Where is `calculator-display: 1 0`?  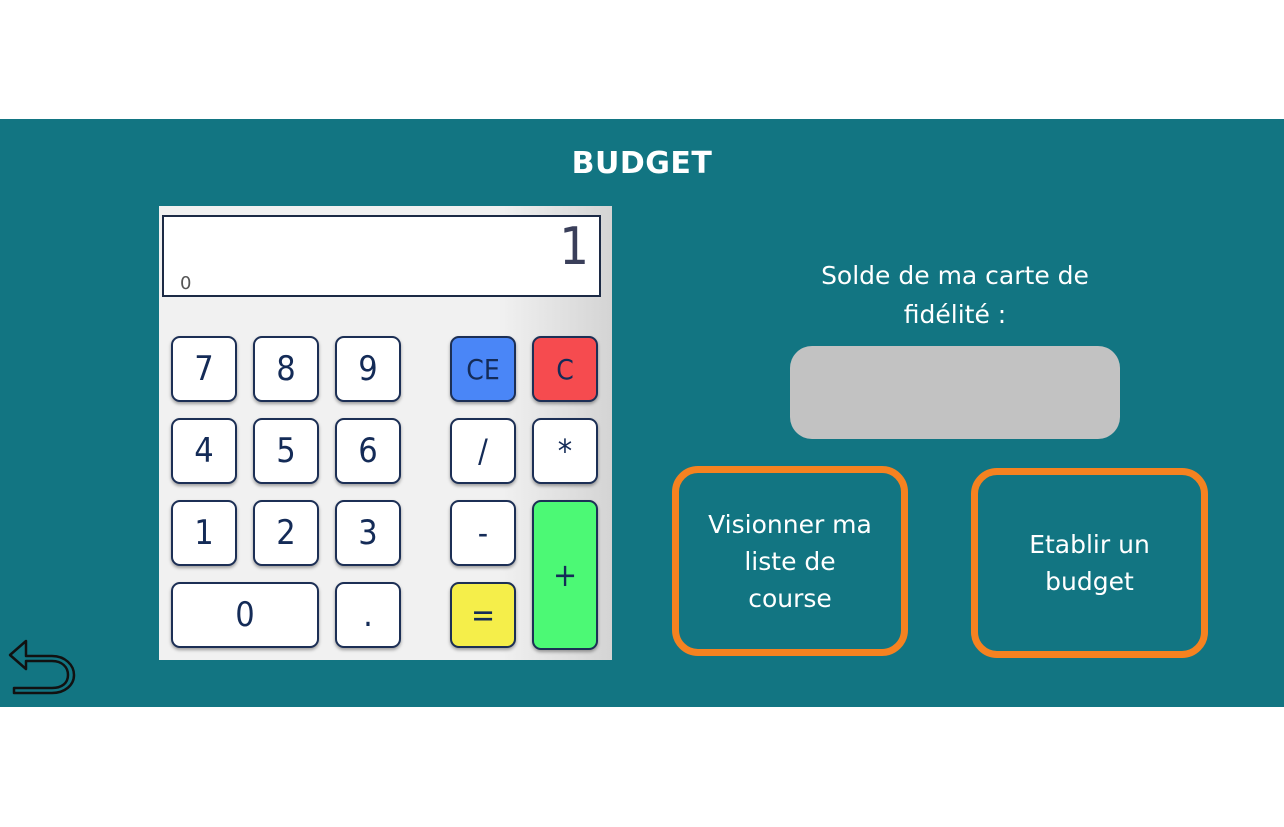 calculator-display: 1 0 is located at coordinates (381, 256).